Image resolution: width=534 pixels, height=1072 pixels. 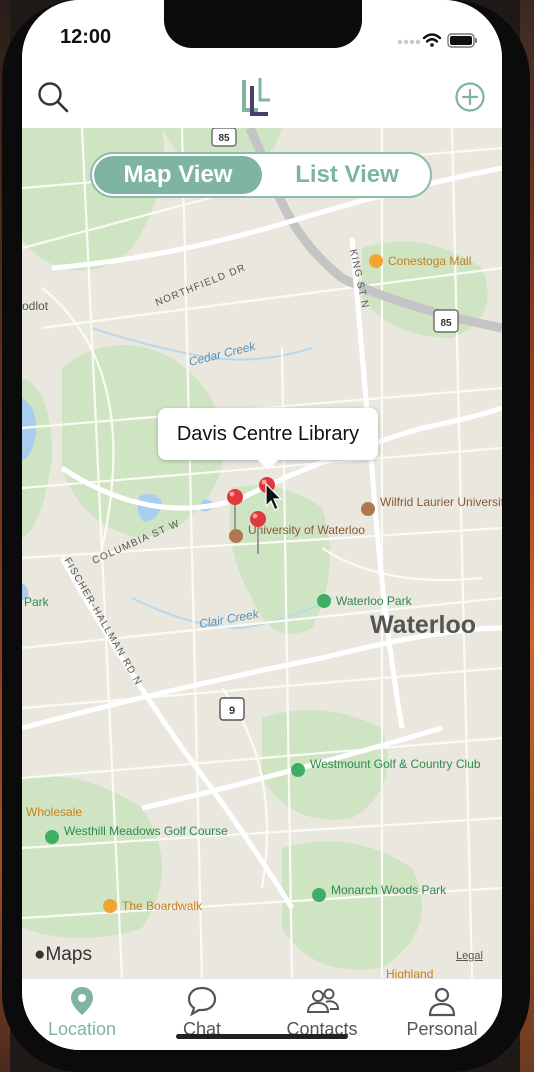 I want to click on poi-conestoga-mall-icon, so click(x=376, y=261).